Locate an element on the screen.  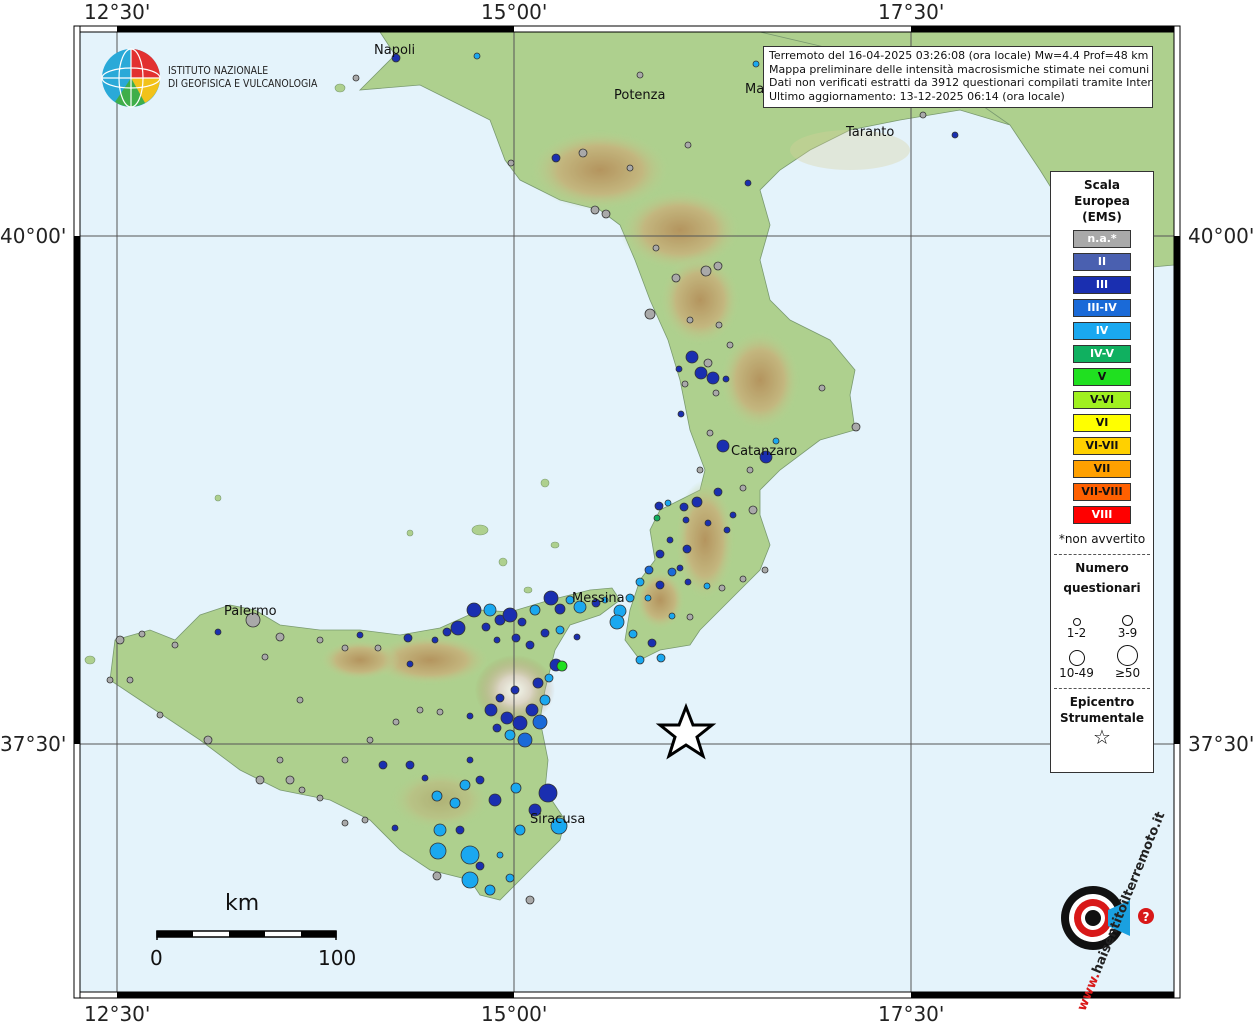
star-icon: ☆ is located at coordinates (1102, 737).